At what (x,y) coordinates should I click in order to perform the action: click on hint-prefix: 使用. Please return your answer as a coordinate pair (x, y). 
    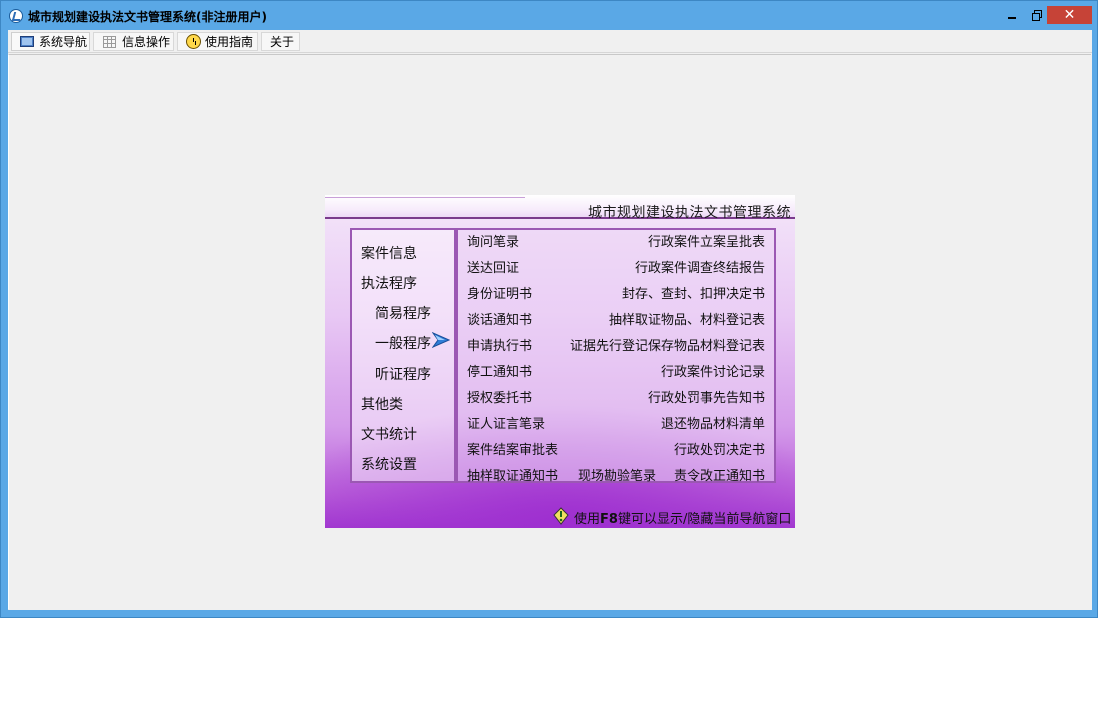
    Looking at the image, I should click on (587, 519).